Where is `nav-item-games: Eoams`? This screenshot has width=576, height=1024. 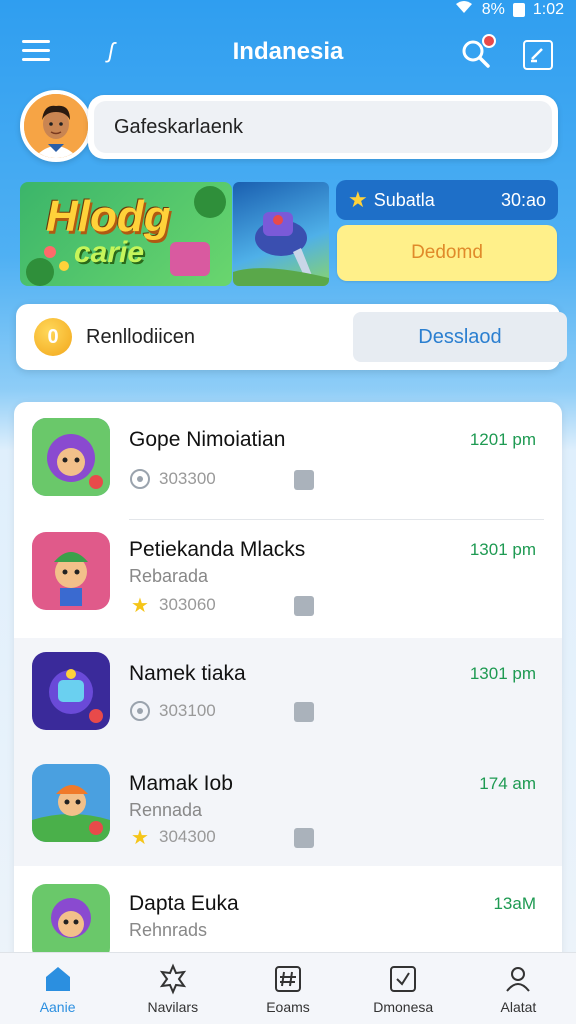
nav-item-games: Eoams is located at coordinates (287, 988).